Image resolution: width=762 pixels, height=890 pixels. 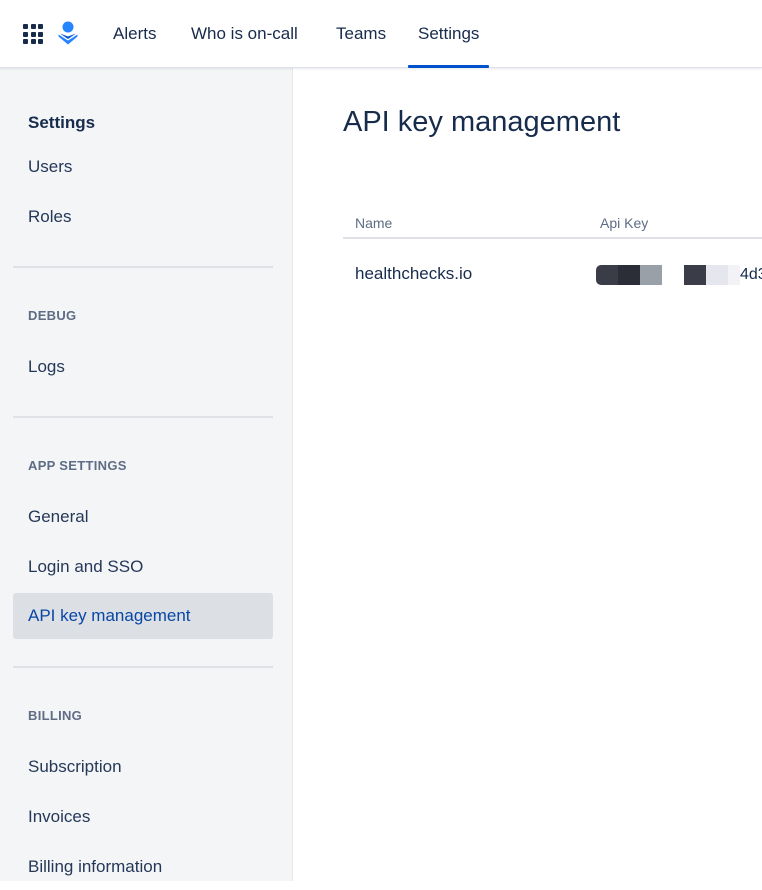 What do you see at coordinates (624, 223) in the screenshot?
I see `column-header-api-key: Api Key` at bounding box center [624, 223].